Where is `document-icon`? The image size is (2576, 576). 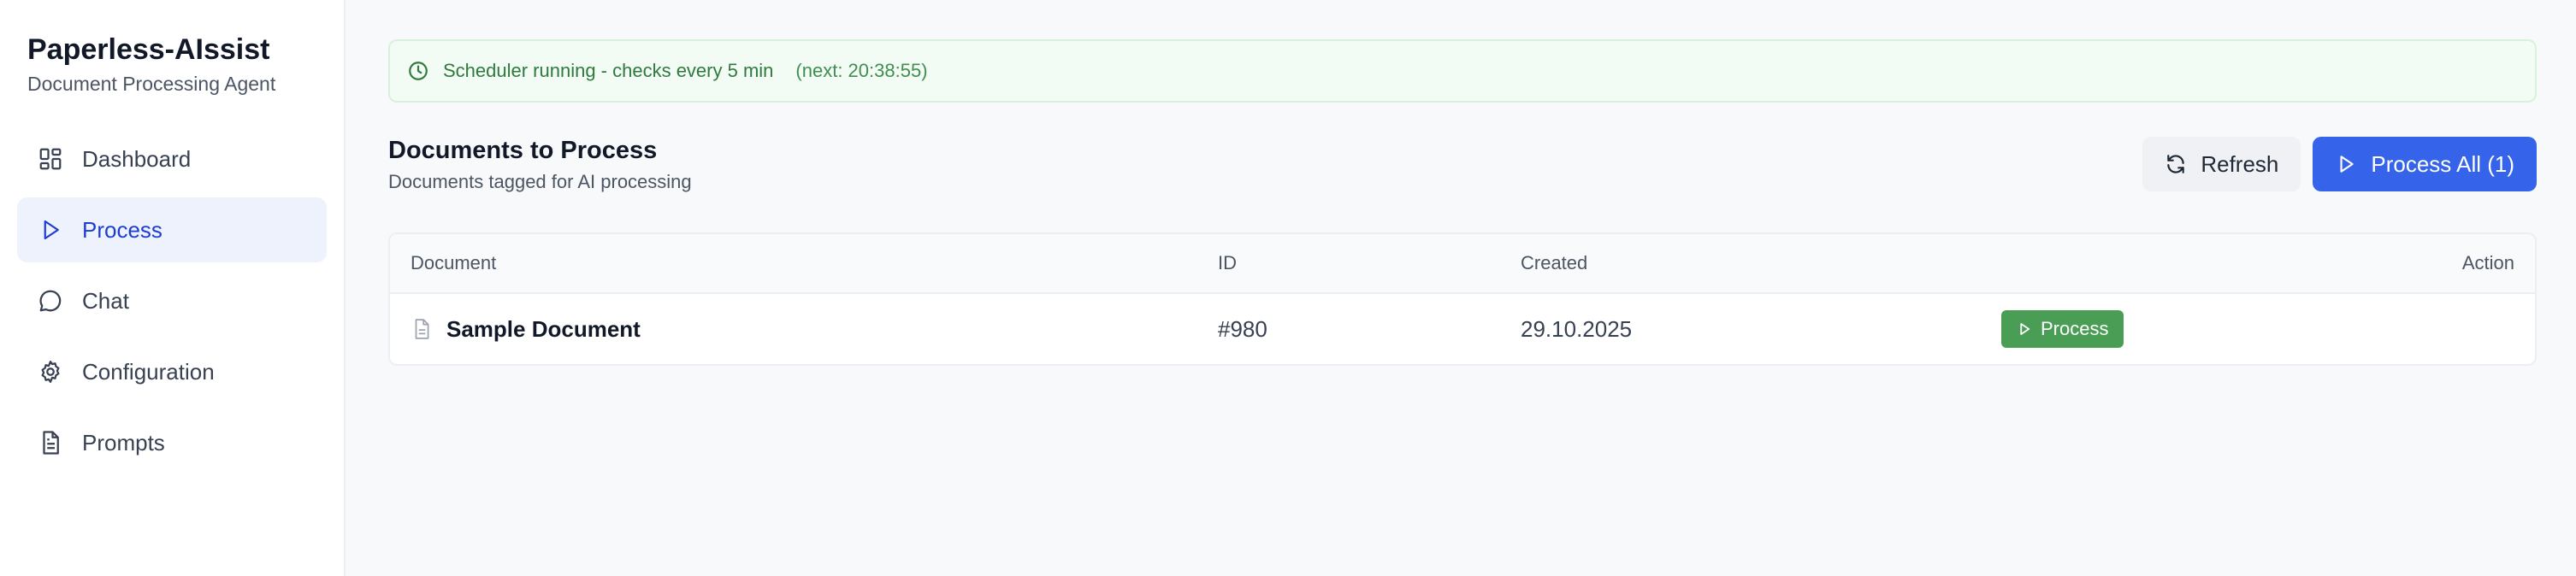
document-icon is located at coordinates (422, 329).